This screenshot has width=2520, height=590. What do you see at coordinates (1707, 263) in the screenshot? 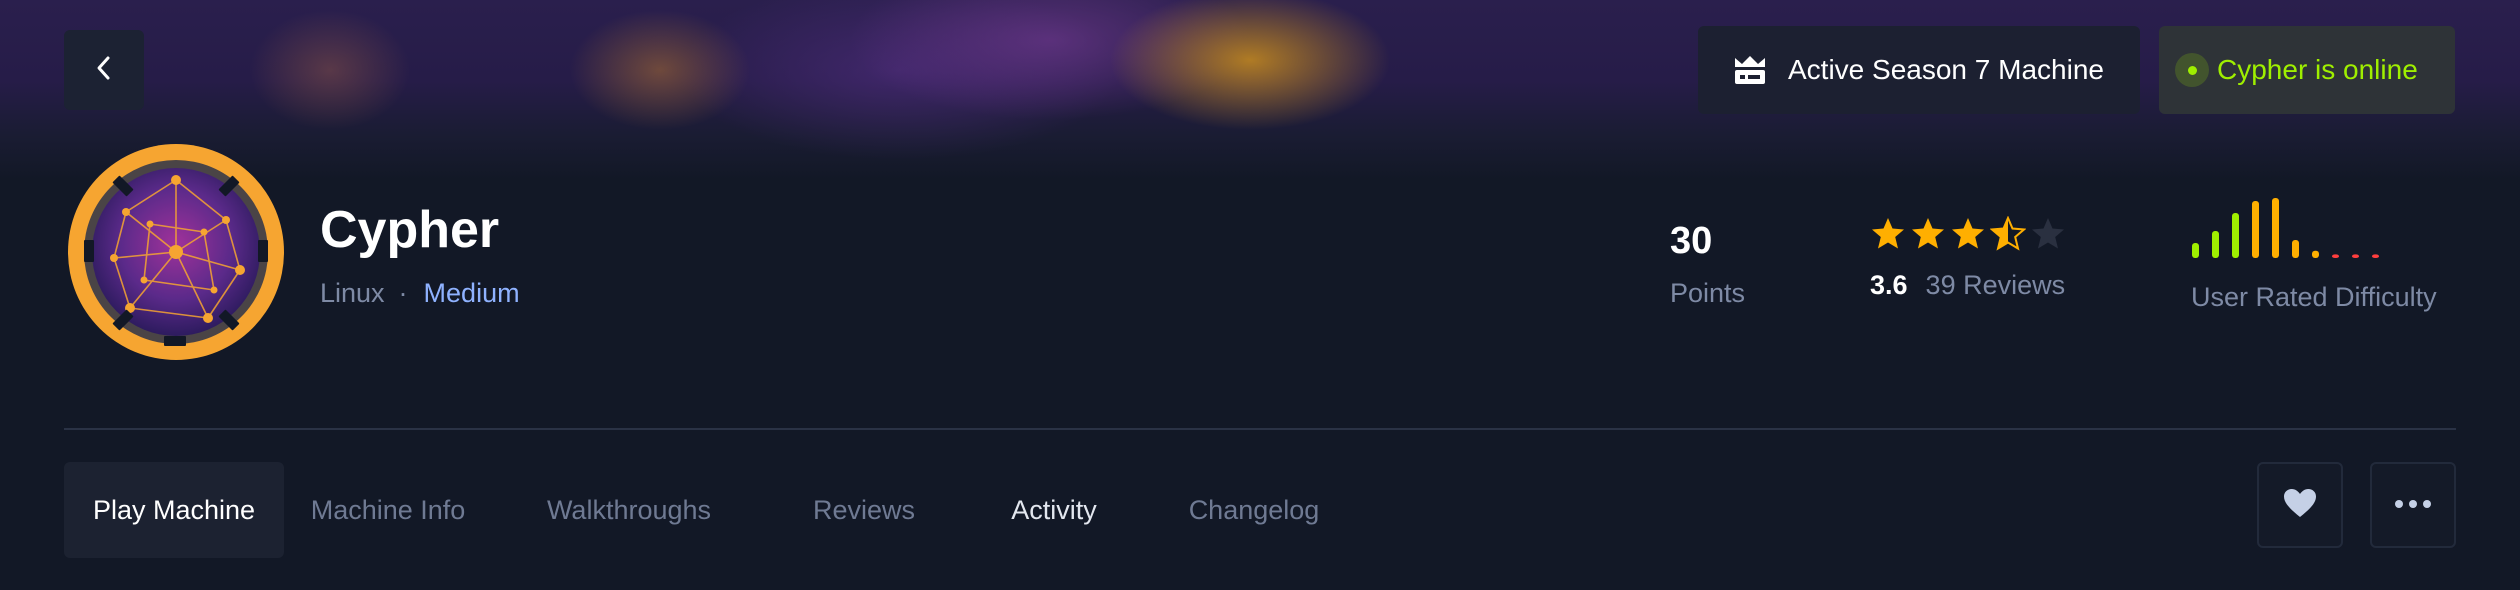
I see `points-stat: 30 Points` at bounding box center [1707, 263].